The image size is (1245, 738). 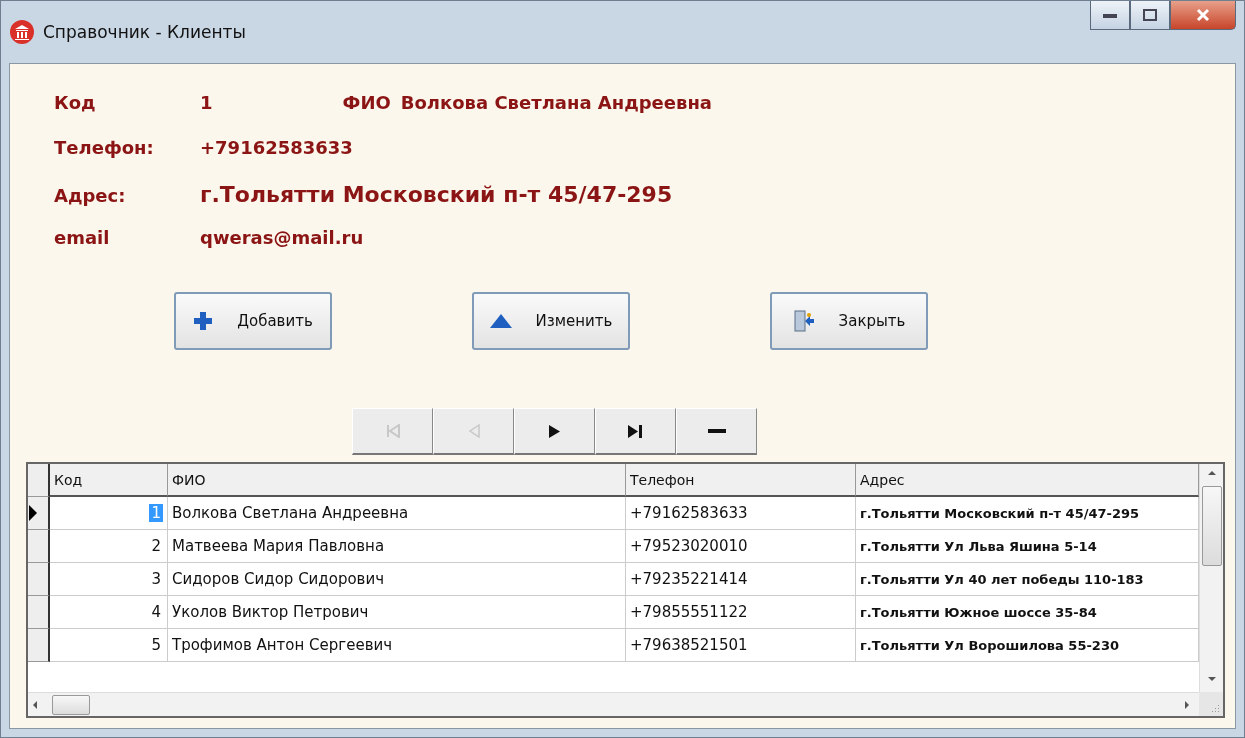 I want to click on field-label: Адрес:, so click(x=90, y=195).